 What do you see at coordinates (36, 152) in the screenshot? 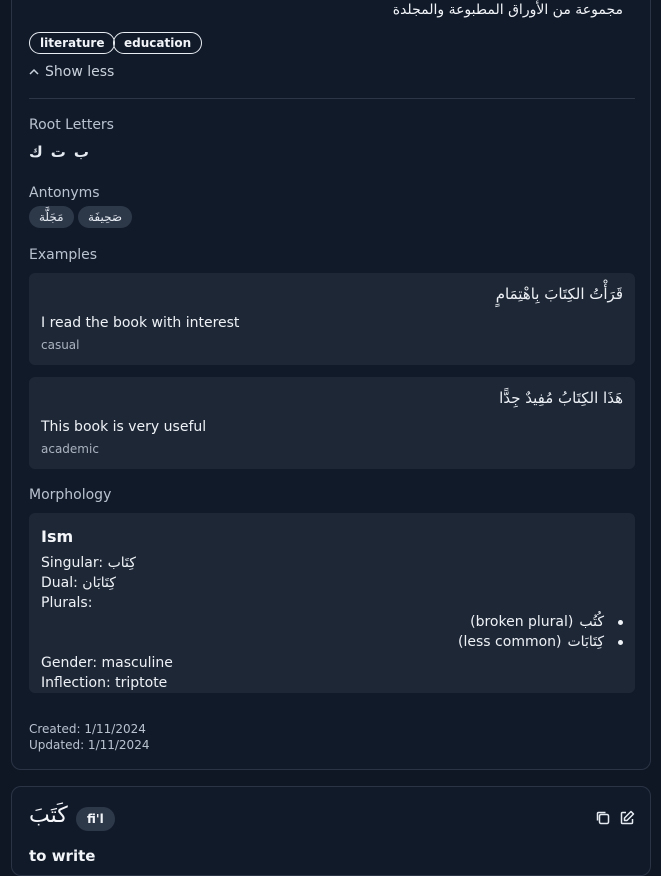
I see `root-letter: ك` at bounding box center [36, 152].